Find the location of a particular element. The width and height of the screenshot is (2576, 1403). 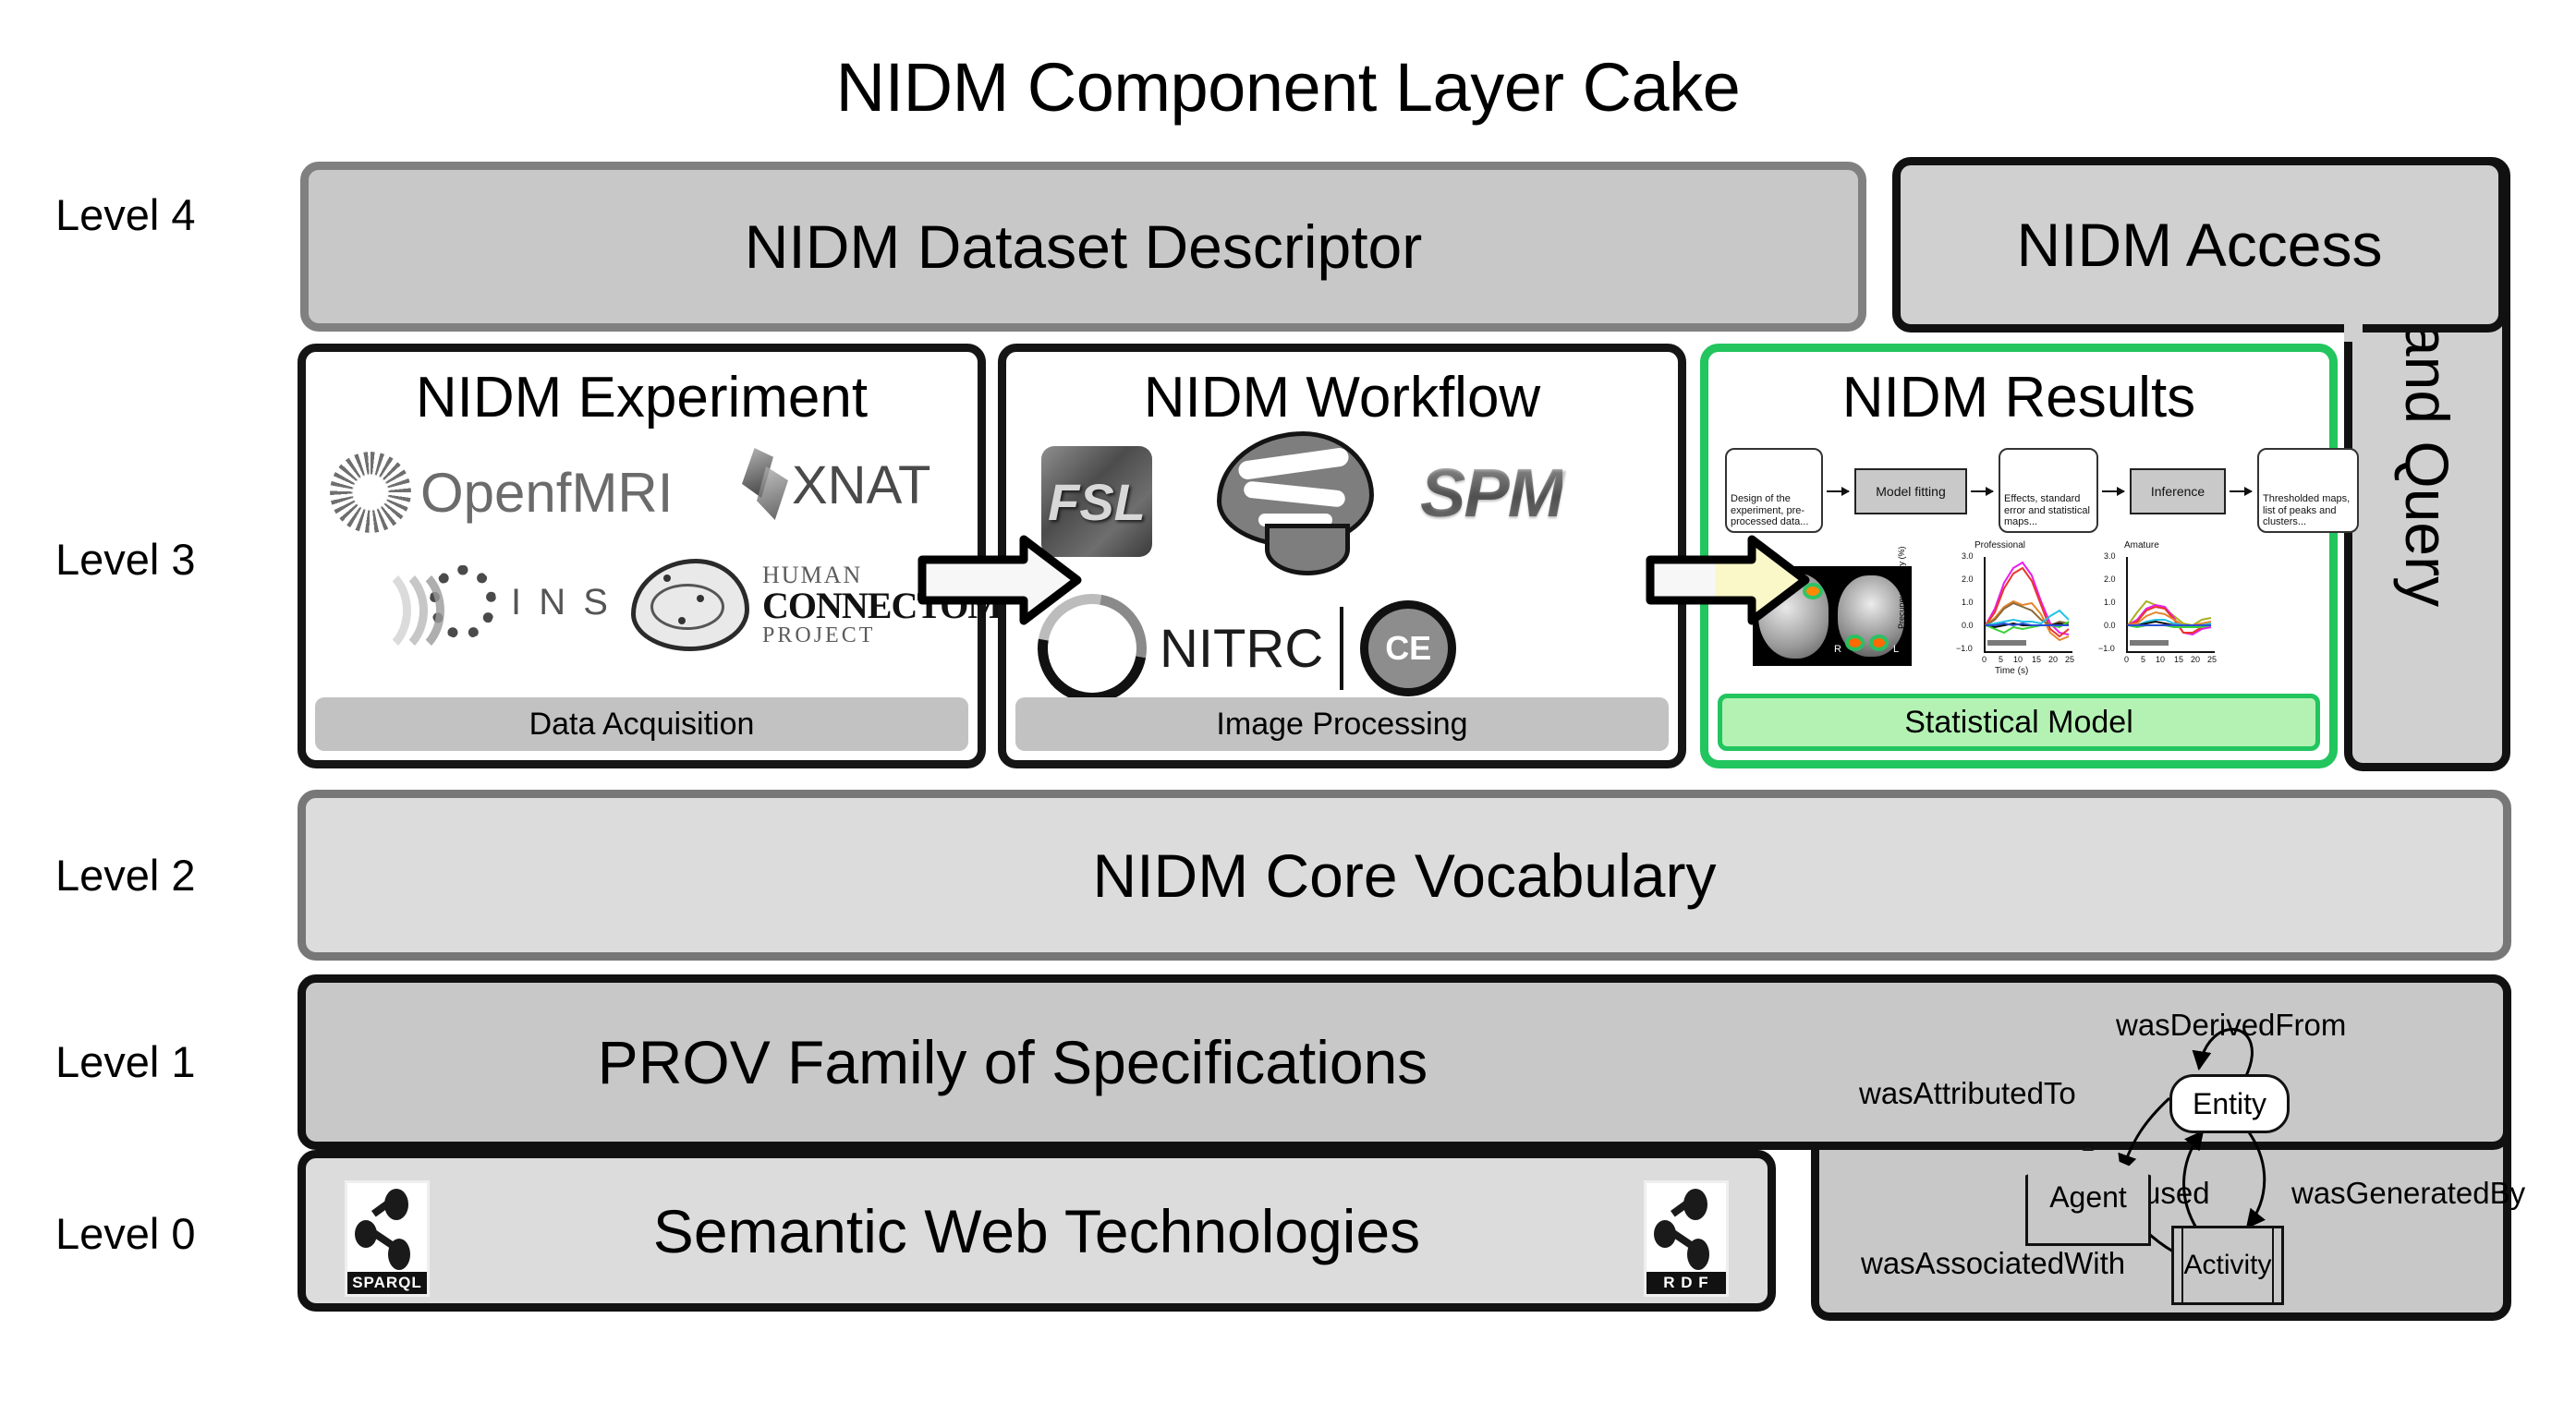

prov-edge-used: used is located at coordinates (2177, 1193).